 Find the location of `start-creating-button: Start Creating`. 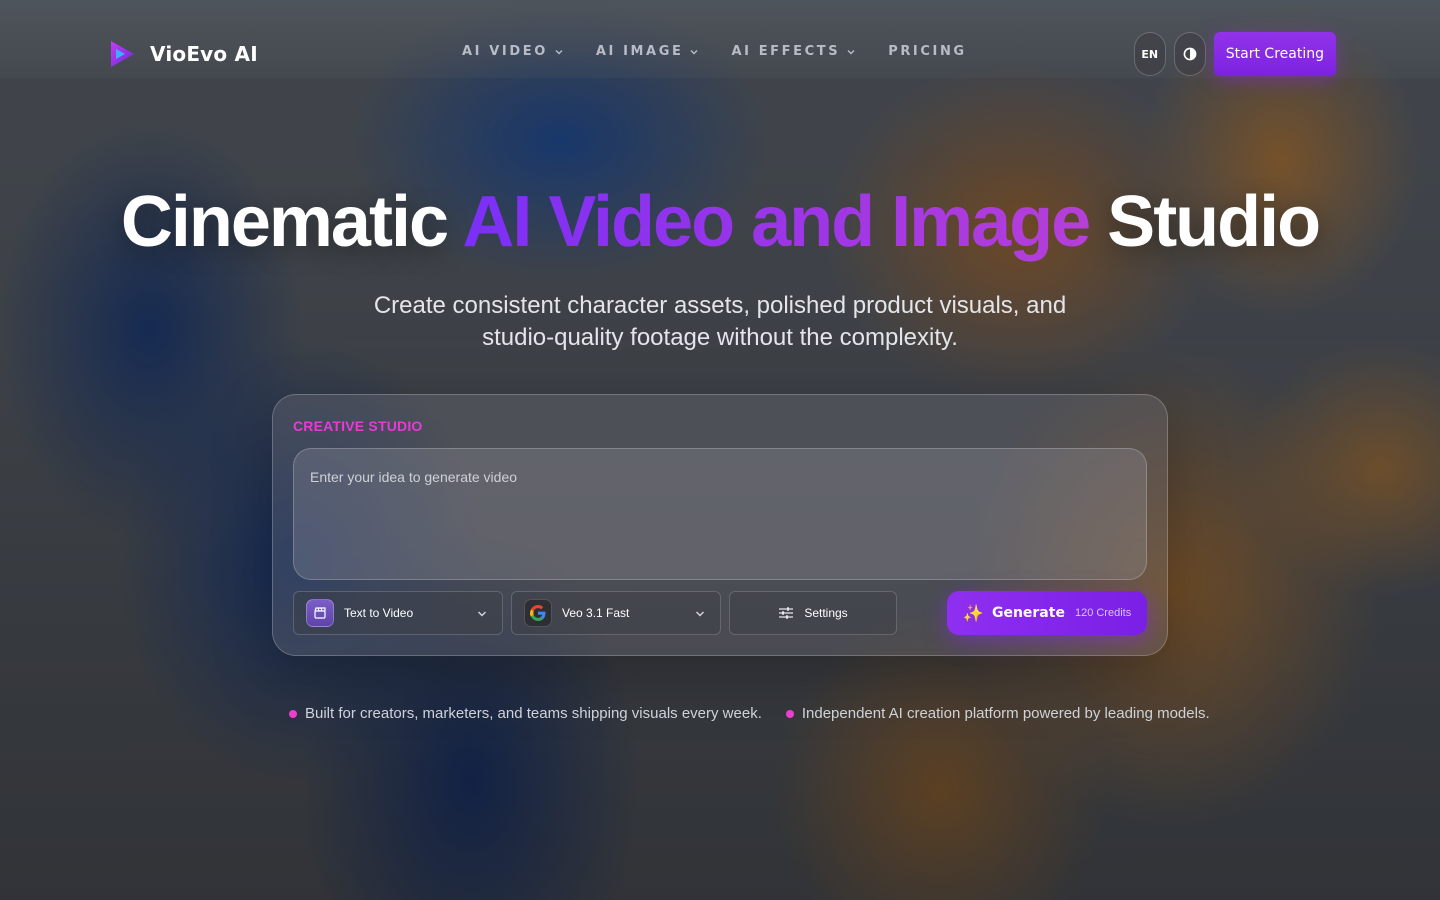

start-creating-button: Start Creating is located at coordinates (1274, 54).